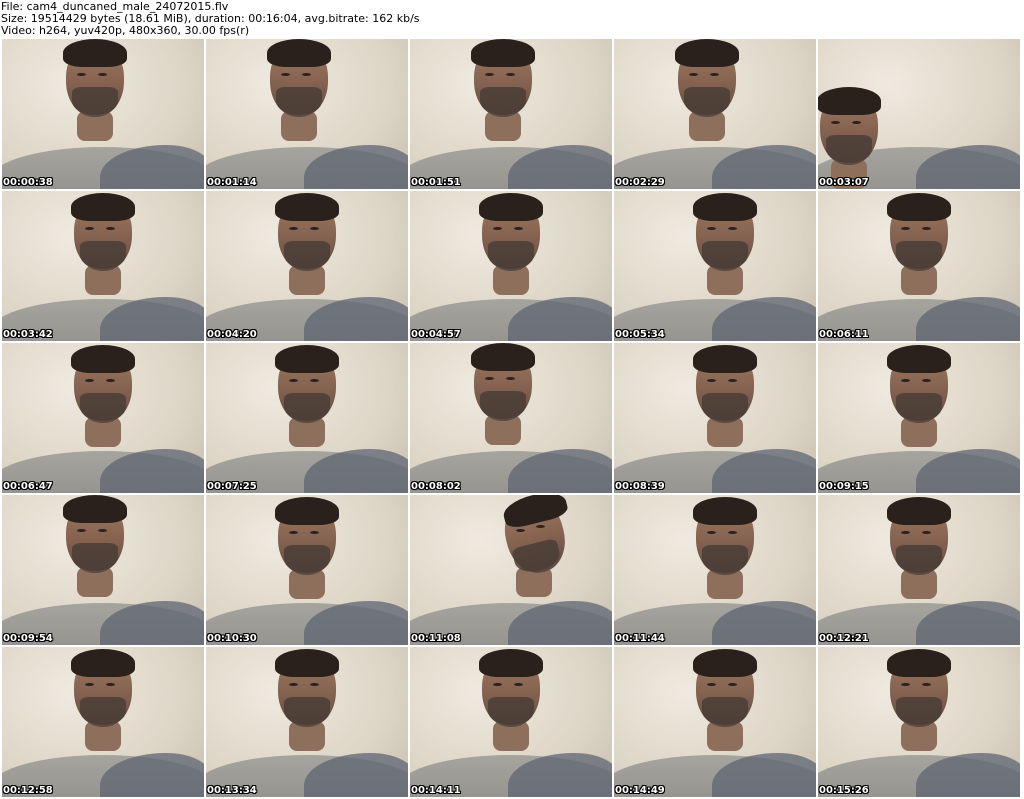 Image resolution: width=1024 pixels, height=799 pixels. Describe the element at coordinates (436, 638) in the screenshot. I see `frame-timestamp: 00:11:08` at that location.